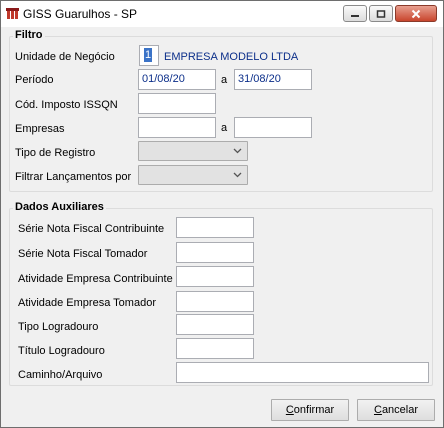 Image resolution: width=444 pixels, height=428 pixels. I want to click on atividade-contribuinte-field, so click(215, 276).